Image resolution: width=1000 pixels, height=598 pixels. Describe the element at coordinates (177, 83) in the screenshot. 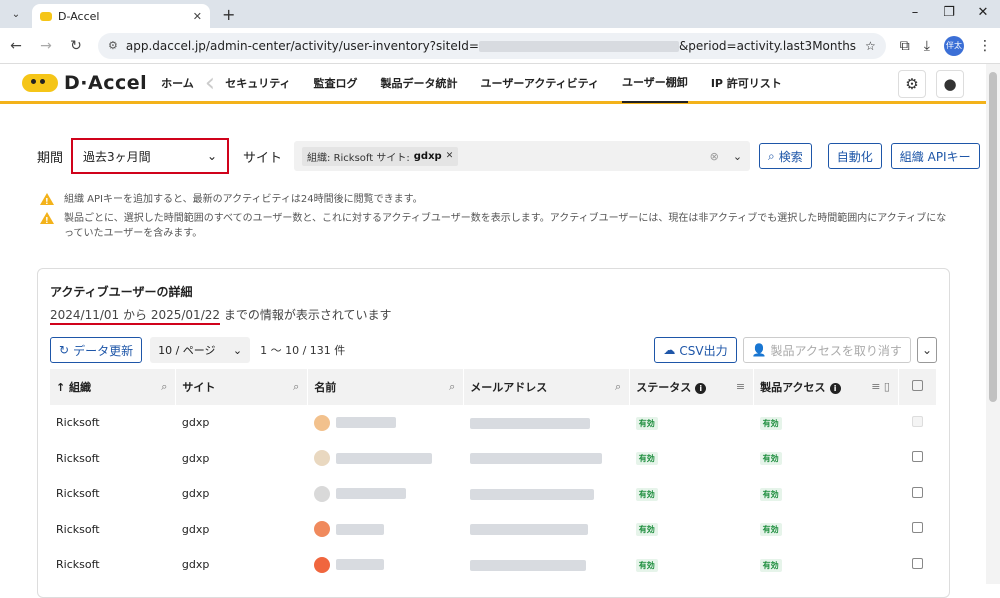

I see `nav-home: ホーム` at that location.